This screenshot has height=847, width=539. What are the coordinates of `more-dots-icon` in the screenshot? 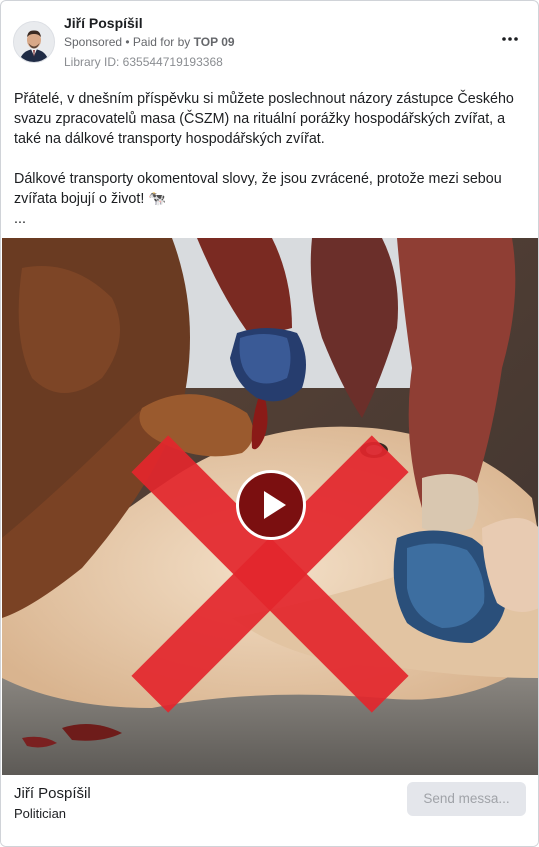 It's located at (510, 39).